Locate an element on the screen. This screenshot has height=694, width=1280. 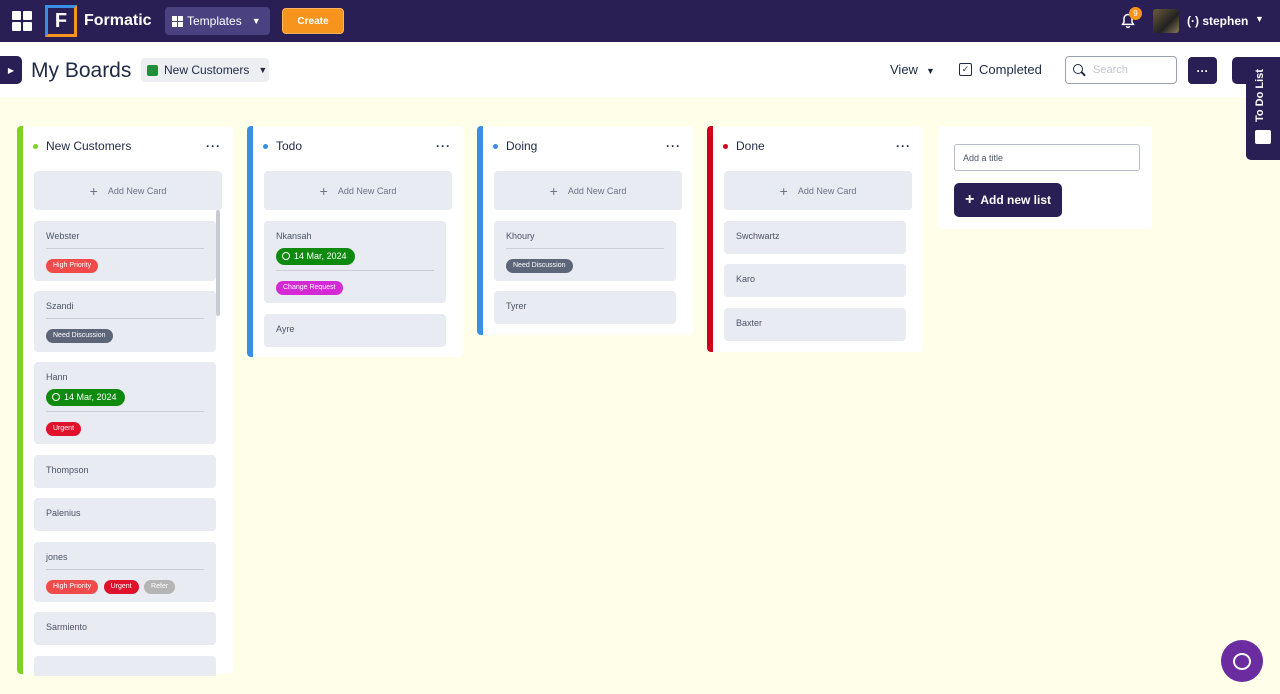
card: Webster High Priority is located at coordinates (125, 251).